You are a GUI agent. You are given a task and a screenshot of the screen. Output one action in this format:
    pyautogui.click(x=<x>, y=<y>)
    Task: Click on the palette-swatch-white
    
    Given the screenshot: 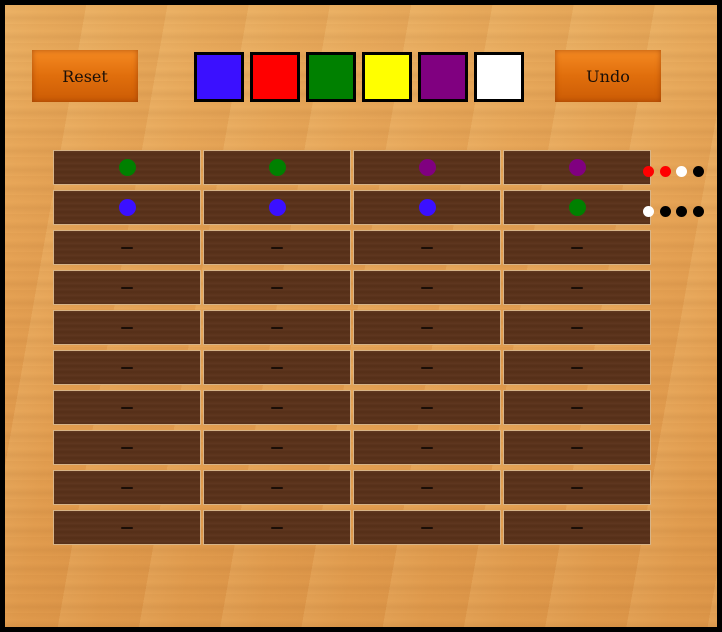 What is the action you would take?
    pyautogui.click(x=499, y=77)
    